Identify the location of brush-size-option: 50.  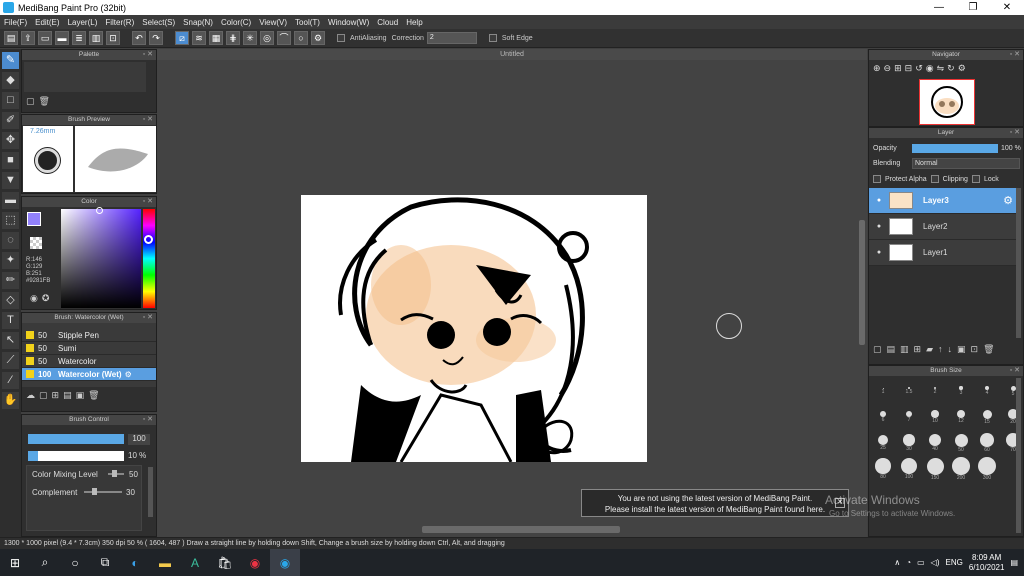
(961, 443).